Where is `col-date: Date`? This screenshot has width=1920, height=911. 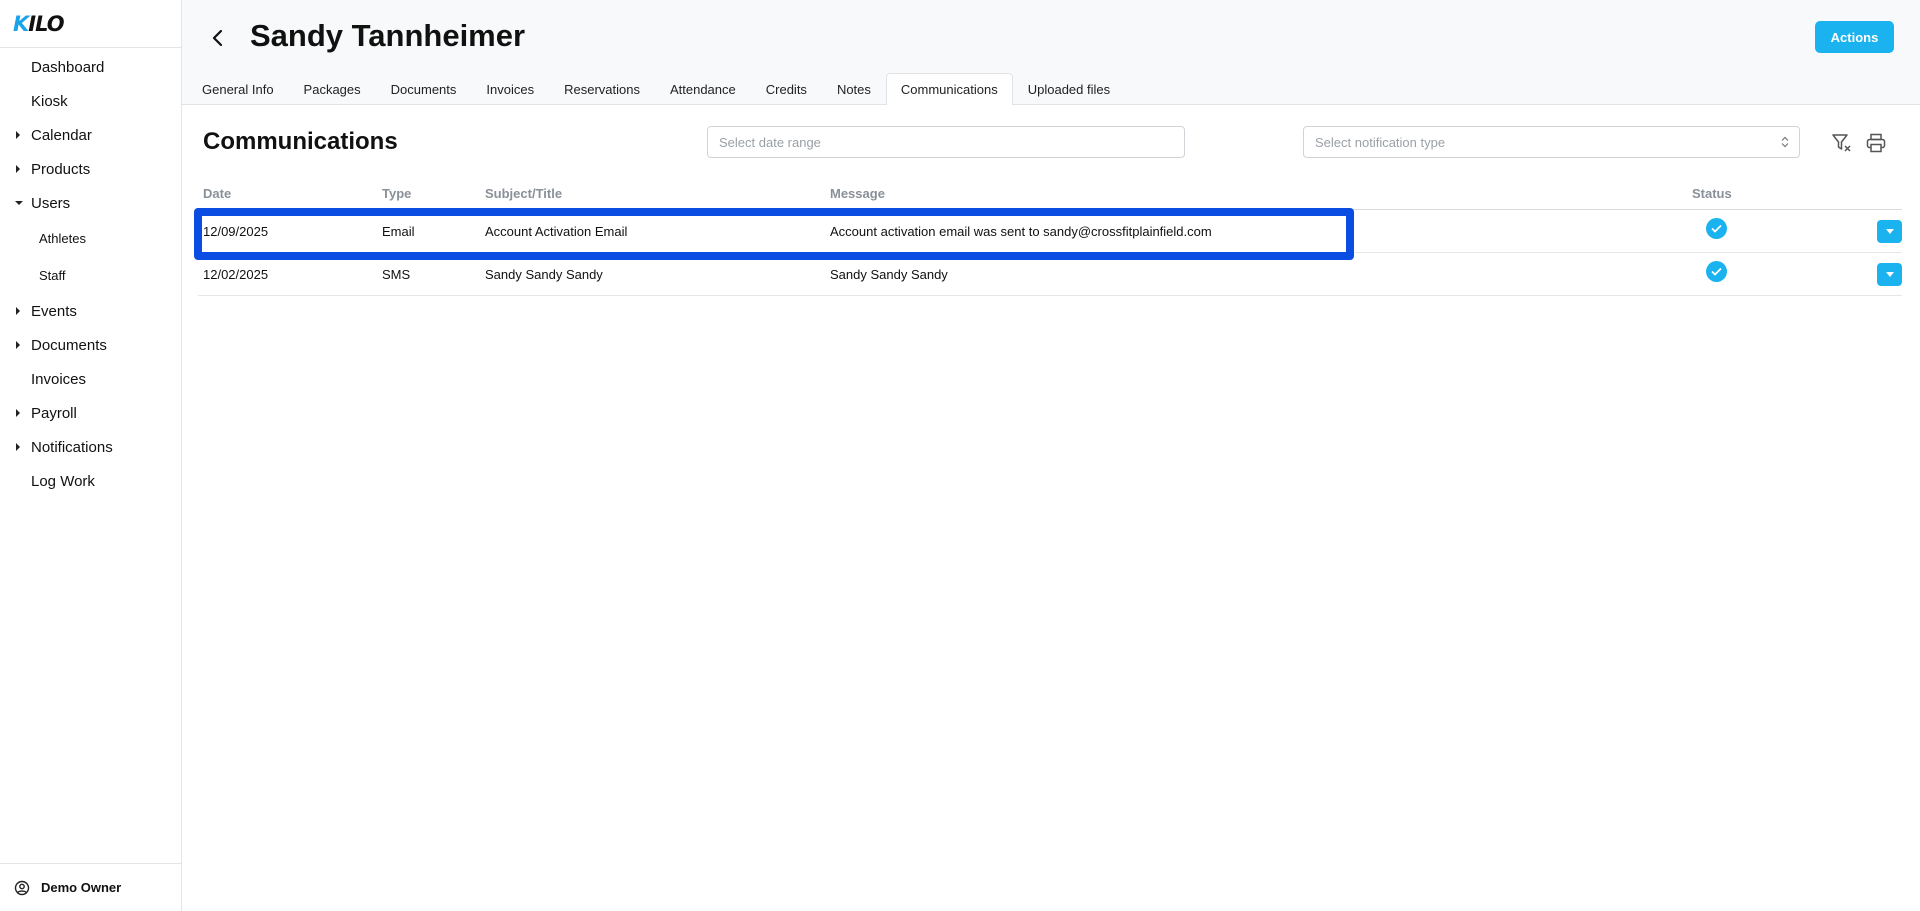 col-date: Date is located at coordinates (217, 193).